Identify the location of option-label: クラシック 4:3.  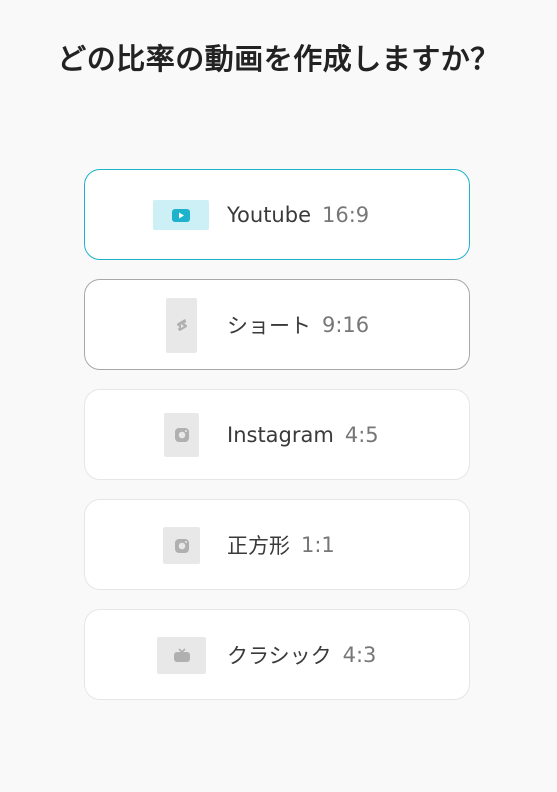
(301, 654).